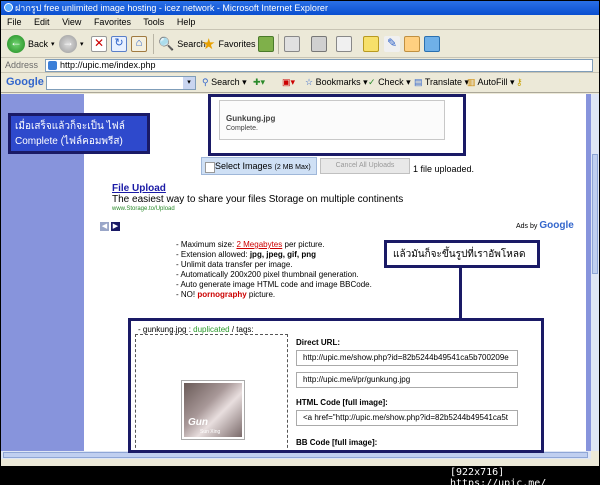 Image resolution: width=600 pixels, height=485 pixels. What do you see at coordinates (300, 462) in the screenshot?
I see `status-bar` at bounding box center [300, 462].